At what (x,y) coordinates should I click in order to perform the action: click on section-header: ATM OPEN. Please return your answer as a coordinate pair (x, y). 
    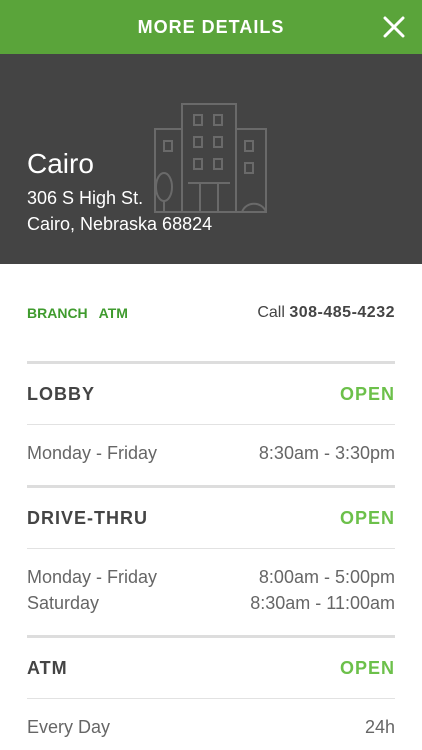
    Looking at the image, I should click on (211, 668).